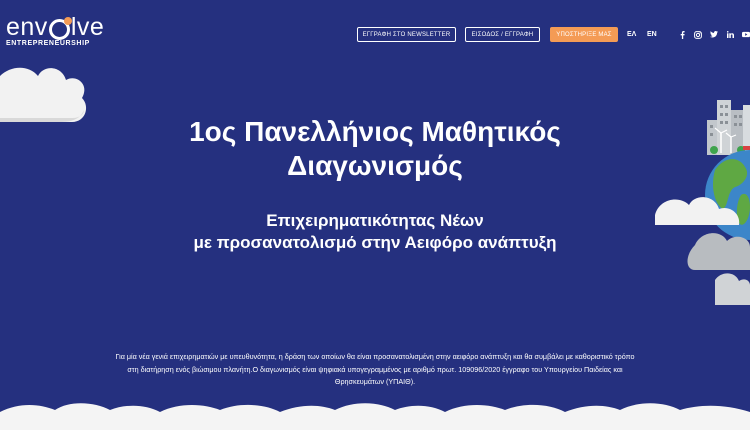 This screenshot has height=430, width=750. I want to click on hero-title-line-1: 1ος Πανελλήνιος Μαθητικός, so click(375, 131).